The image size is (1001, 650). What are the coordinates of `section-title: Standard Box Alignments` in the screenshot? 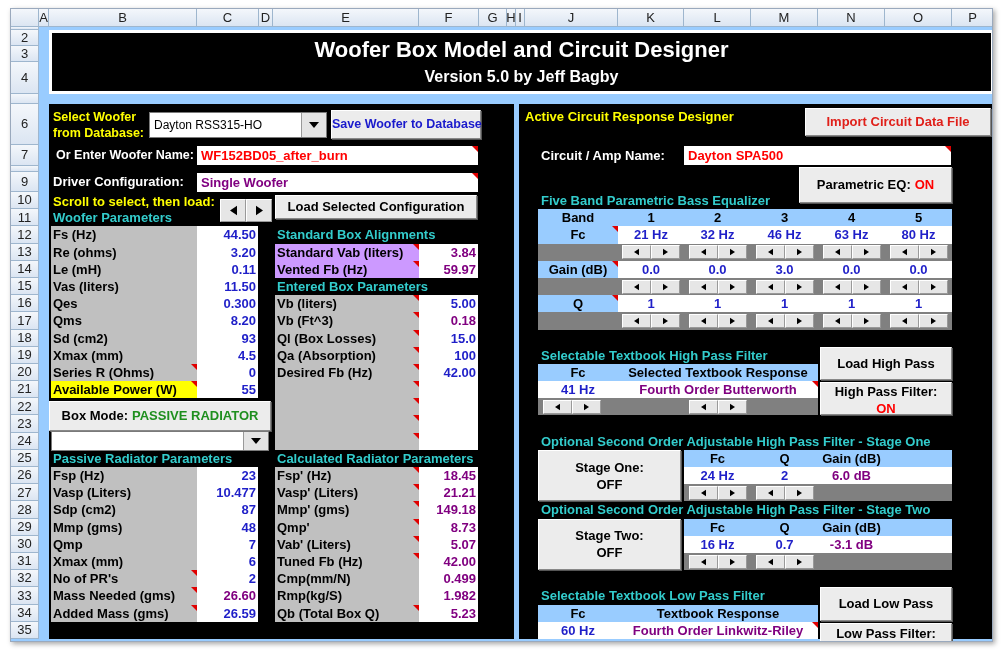 It's located at (356, 235).